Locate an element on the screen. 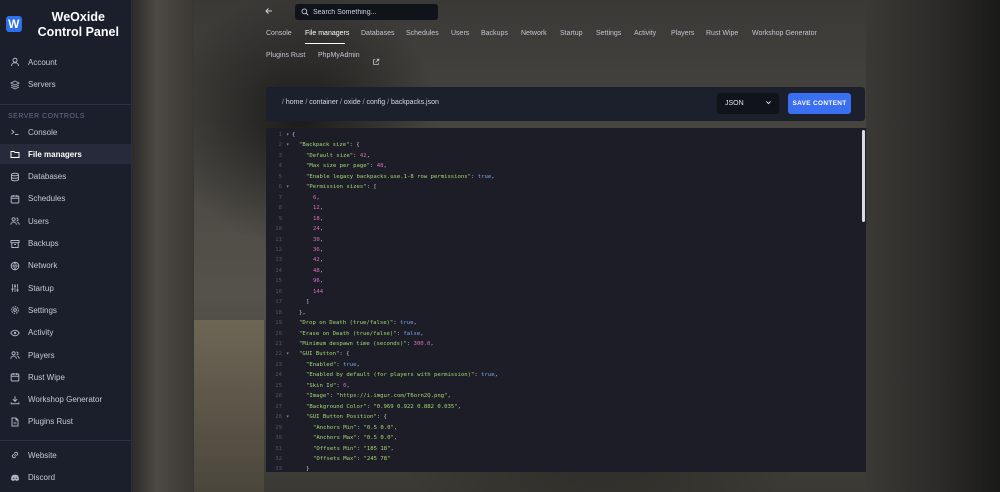 The width and height of the screenshot is (1000, 492). code-token: "Backpack size" is located at coordinates (324, 145).